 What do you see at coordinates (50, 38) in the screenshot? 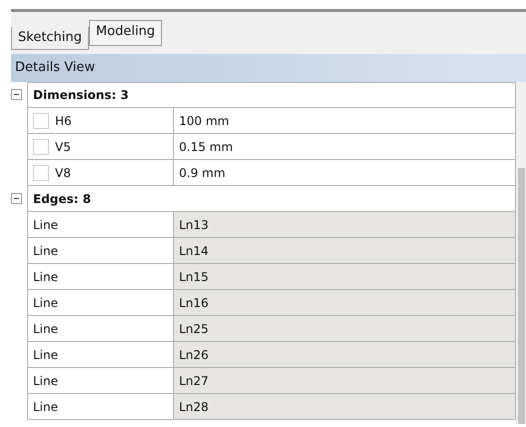
I see `tab: Sketching` at bounding box center [50, 38].